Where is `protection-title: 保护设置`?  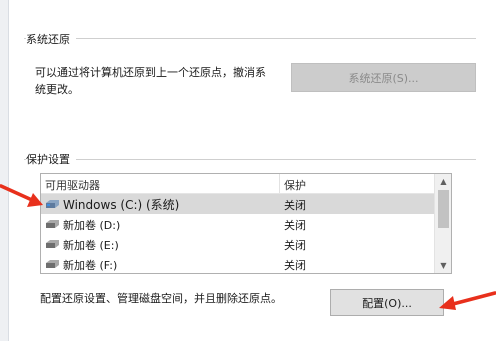 protection-title: 保护设置 is located at coordinates (51, 159).